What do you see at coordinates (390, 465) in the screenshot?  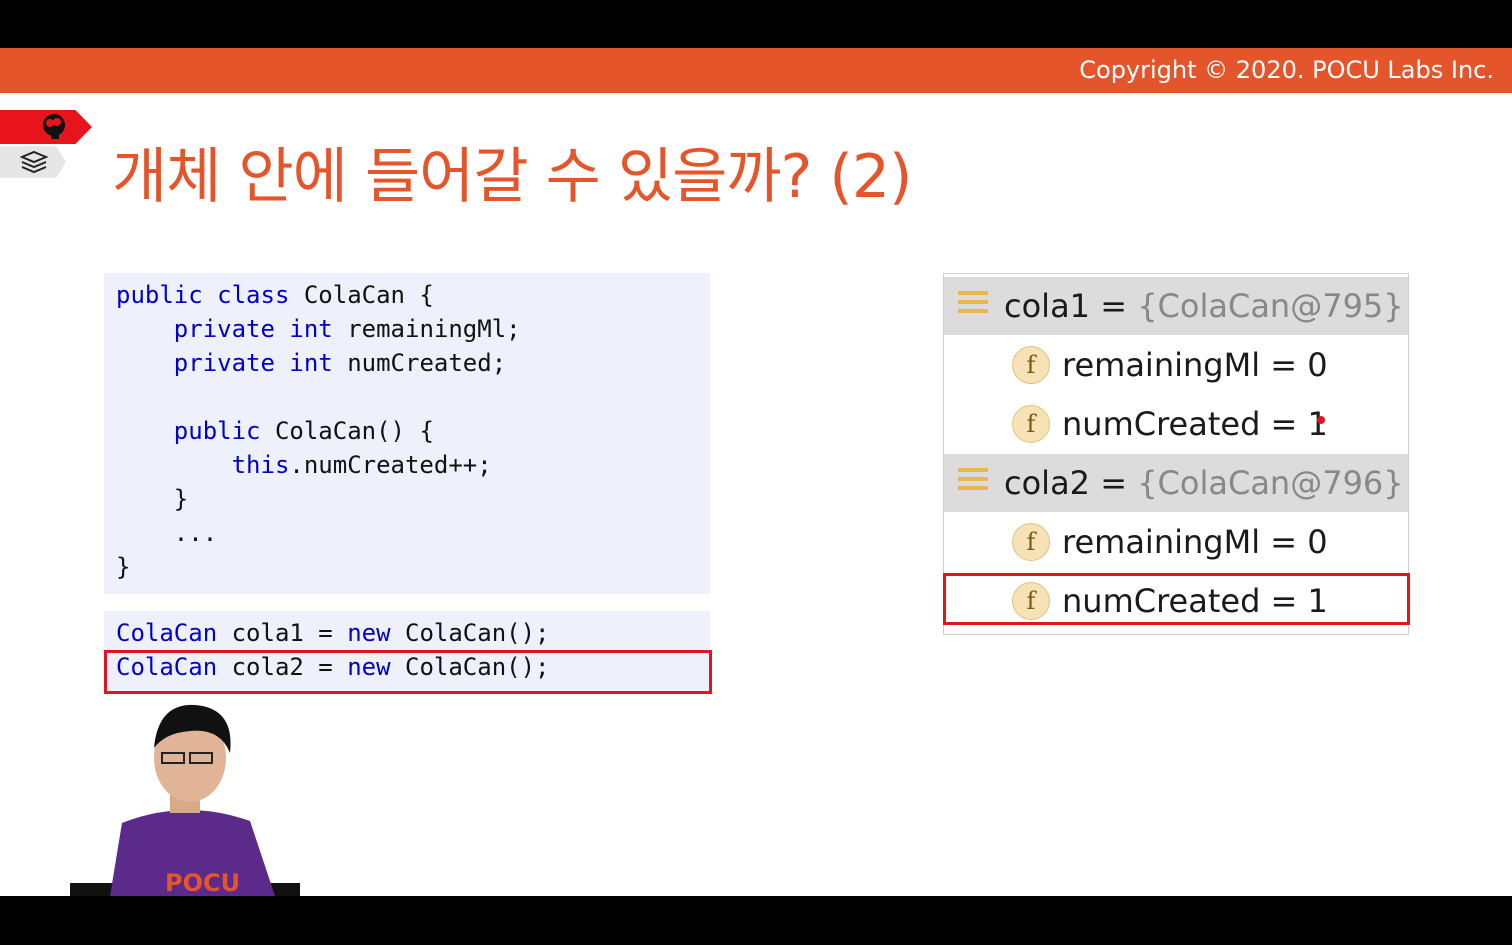 I see `code-text: .numCreated++;` at bounding box center [390, 465].